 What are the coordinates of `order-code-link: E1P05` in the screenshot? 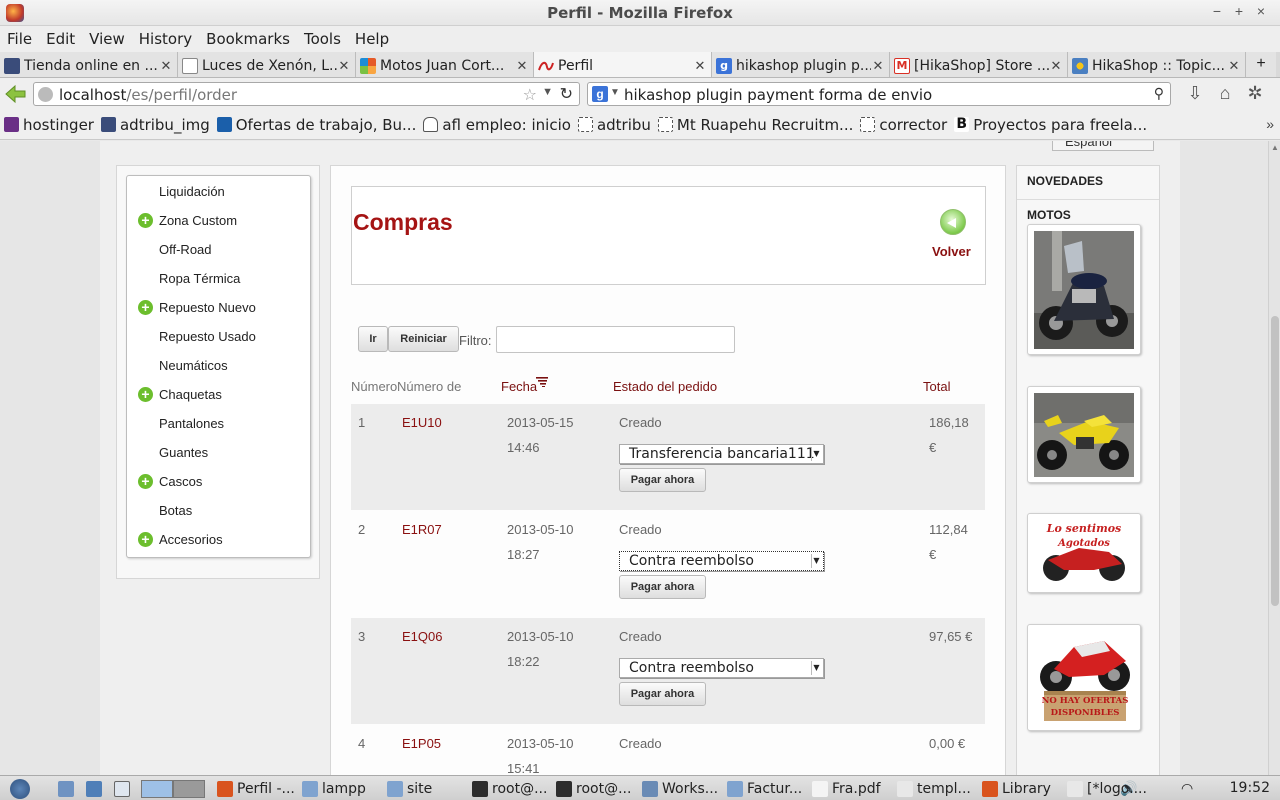 It's located at (421, 743).